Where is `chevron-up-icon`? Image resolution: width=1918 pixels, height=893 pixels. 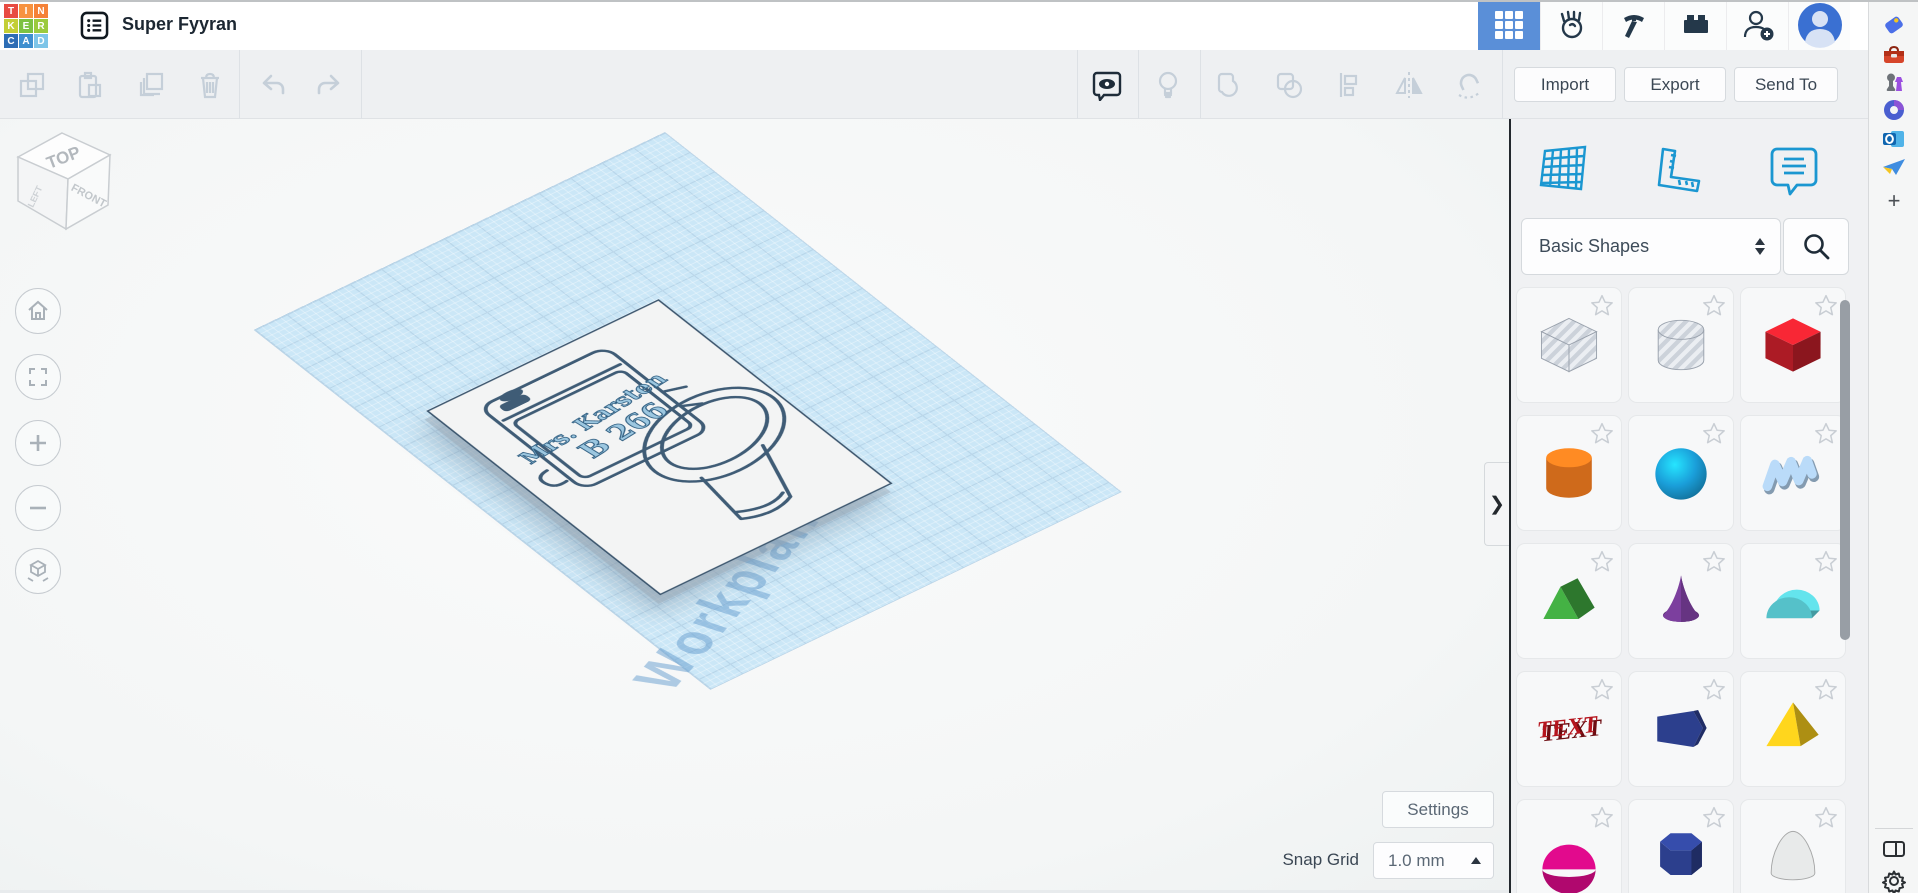
chevron-up-icon is located at coordinates (1476, 860).